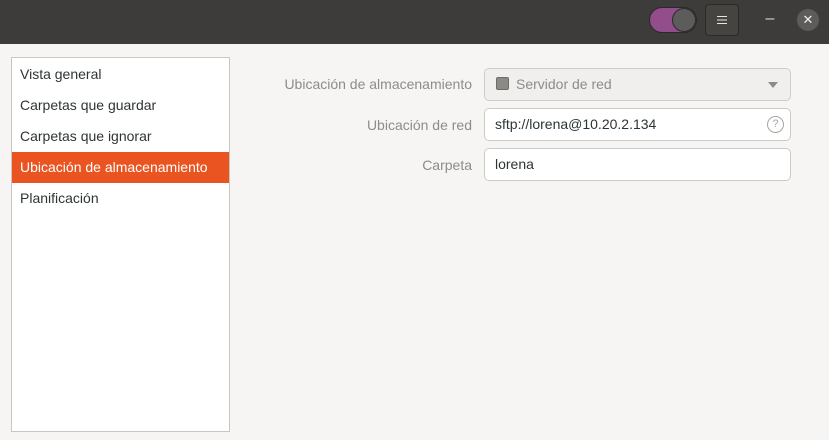 The width and height of the screenshot is (829, 440). What do you see at coordinates (773, 85) in the screenshot?
I see `chevron-down-icon` at bounding box center [773, 85].